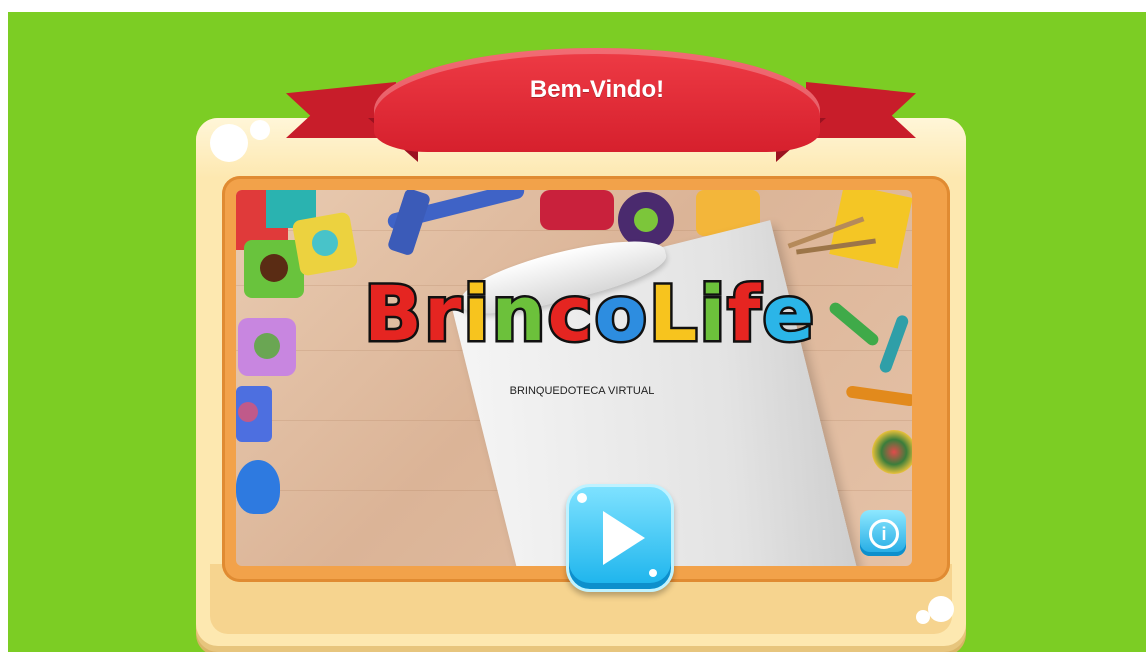  What do you see at coordinates (878, 396) in the screenshot?
I see `crayon-orange` at bounding box center [878, 396].